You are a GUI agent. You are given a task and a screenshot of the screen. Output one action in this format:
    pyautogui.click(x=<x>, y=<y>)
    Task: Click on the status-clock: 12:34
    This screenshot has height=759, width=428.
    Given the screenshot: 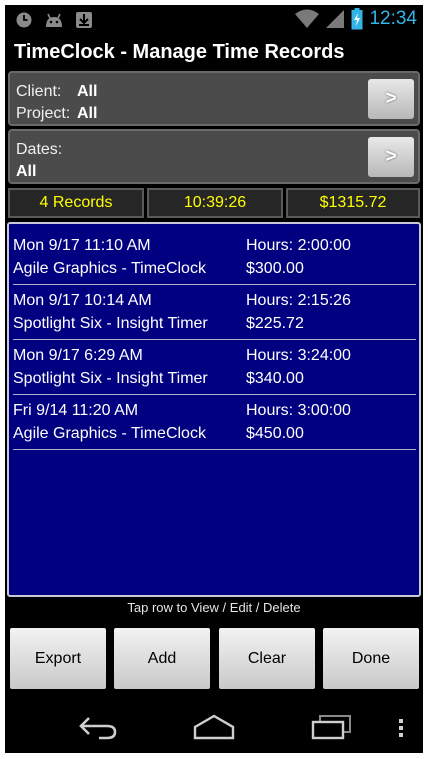 What is the action you would take?
    pyautogui.click(x=393, y=18)
    